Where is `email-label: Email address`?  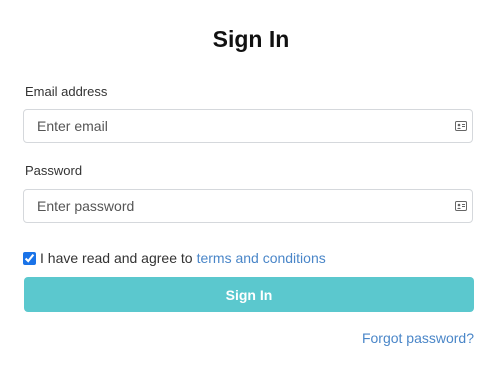
email-label: Email address is located at coordinates (66, 91).